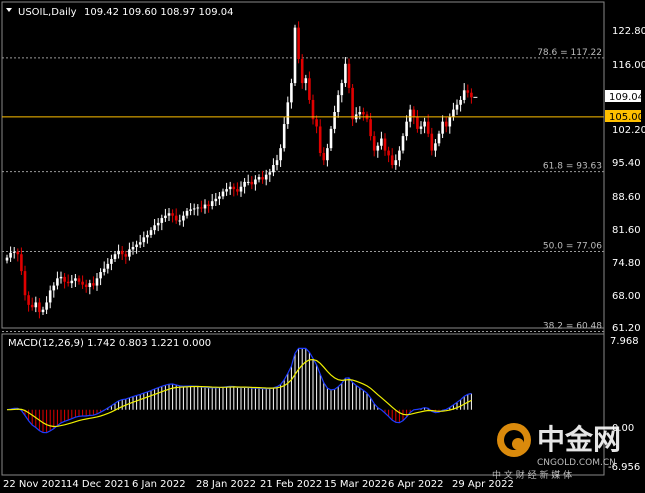 This screenshot has width=645, height=493. I want to click on date-tick: 6 Jan 2022, so click(159, 484).